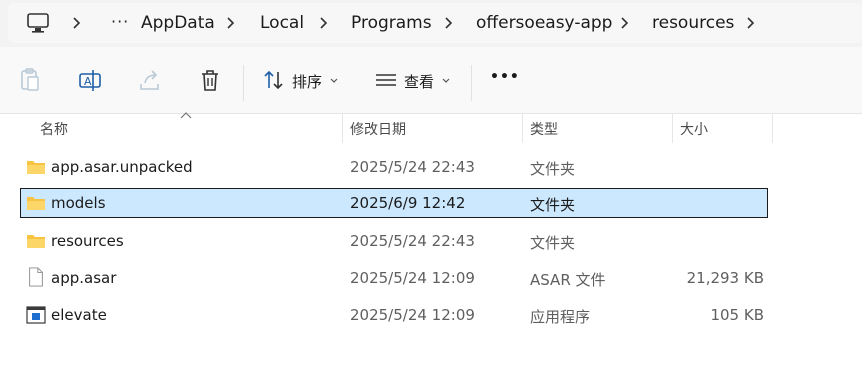 This screenshot has height=392, width=862. What do you see at coordinates (693, 23) in the screenshot?
I see `breadcrumb-item-resources: resources` at bounding box center [693, 23].